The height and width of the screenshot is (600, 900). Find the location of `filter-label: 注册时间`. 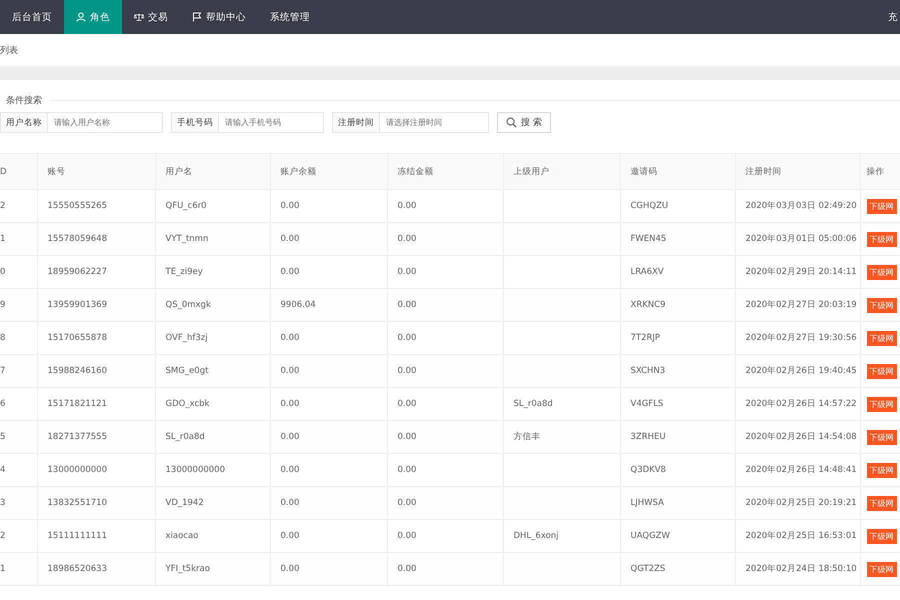

filter-label: 注册时间 is located at coordinates (356, 122).